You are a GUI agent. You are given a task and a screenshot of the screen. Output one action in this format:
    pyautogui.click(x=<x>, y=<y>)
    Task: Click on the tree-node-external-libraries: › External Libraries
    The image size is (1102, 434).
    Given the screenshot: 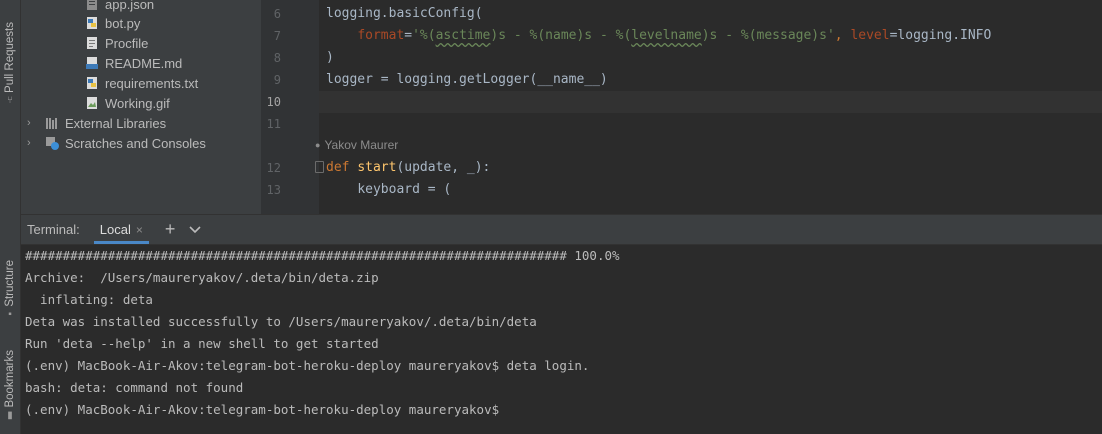 What is the action you would take?
    pyautogui.click(x=96, y=123)
    